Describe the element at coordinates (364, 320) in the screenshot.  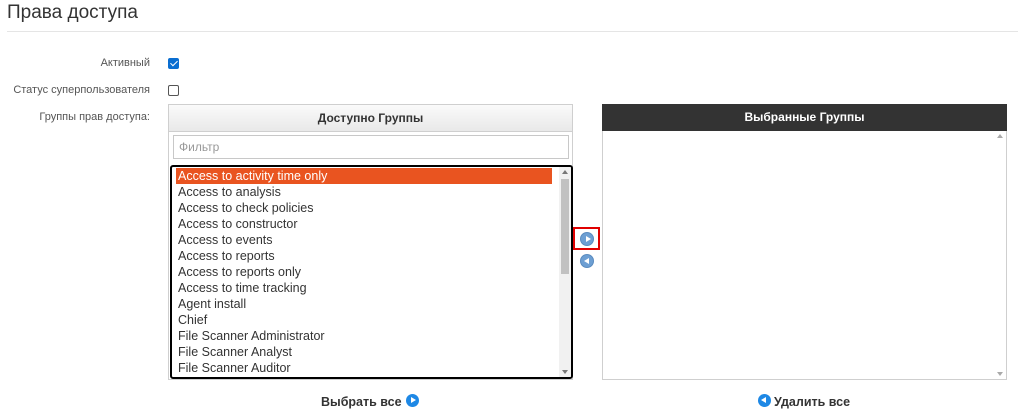
I see `list-item: Chief` at that location.